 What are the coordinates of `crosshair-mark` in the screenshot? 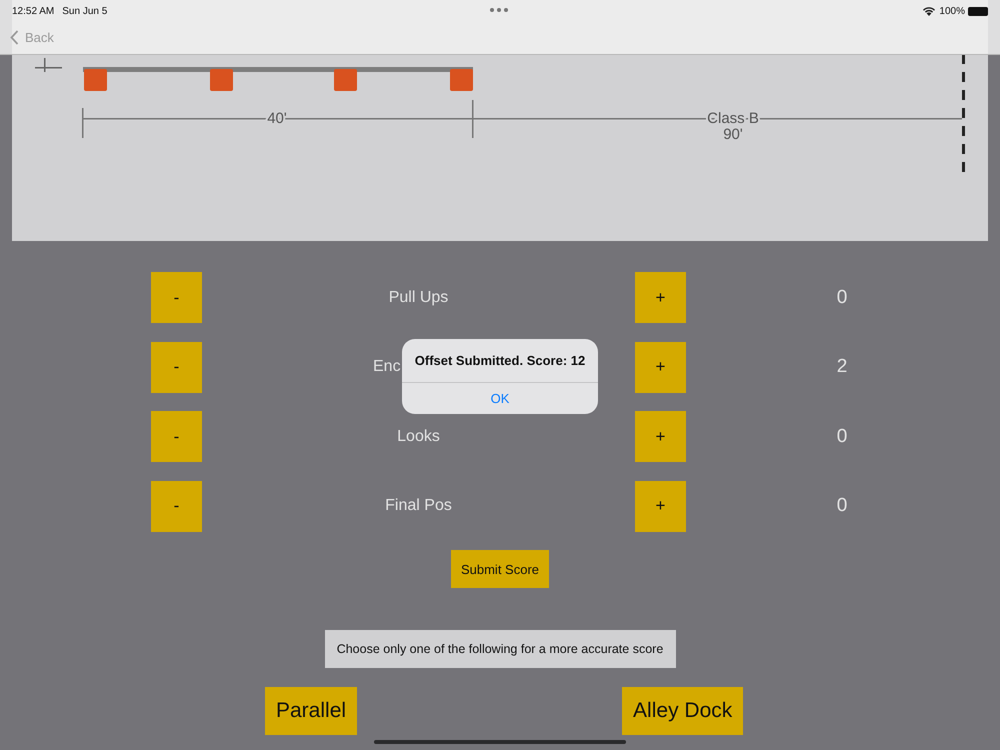 It's located at (48, 65).